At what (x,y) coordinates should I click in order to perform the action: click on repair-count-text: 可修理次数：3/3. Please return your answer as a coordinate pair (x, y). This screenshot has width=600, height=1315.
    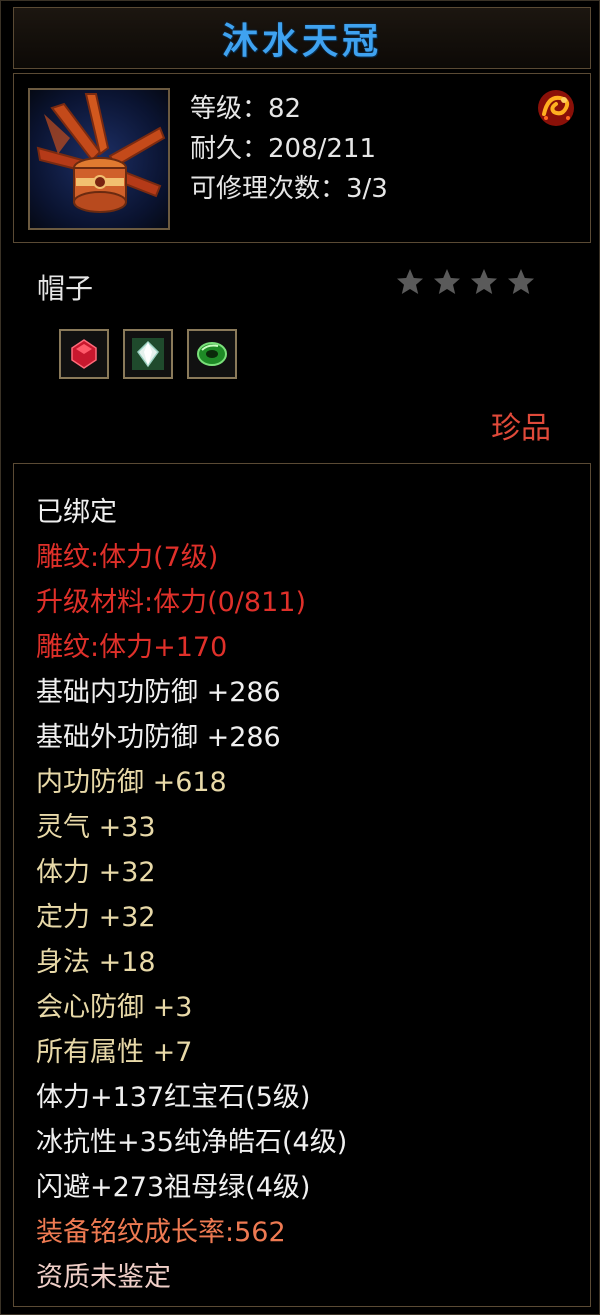
    Looking at the image, I should click on (289, 189).